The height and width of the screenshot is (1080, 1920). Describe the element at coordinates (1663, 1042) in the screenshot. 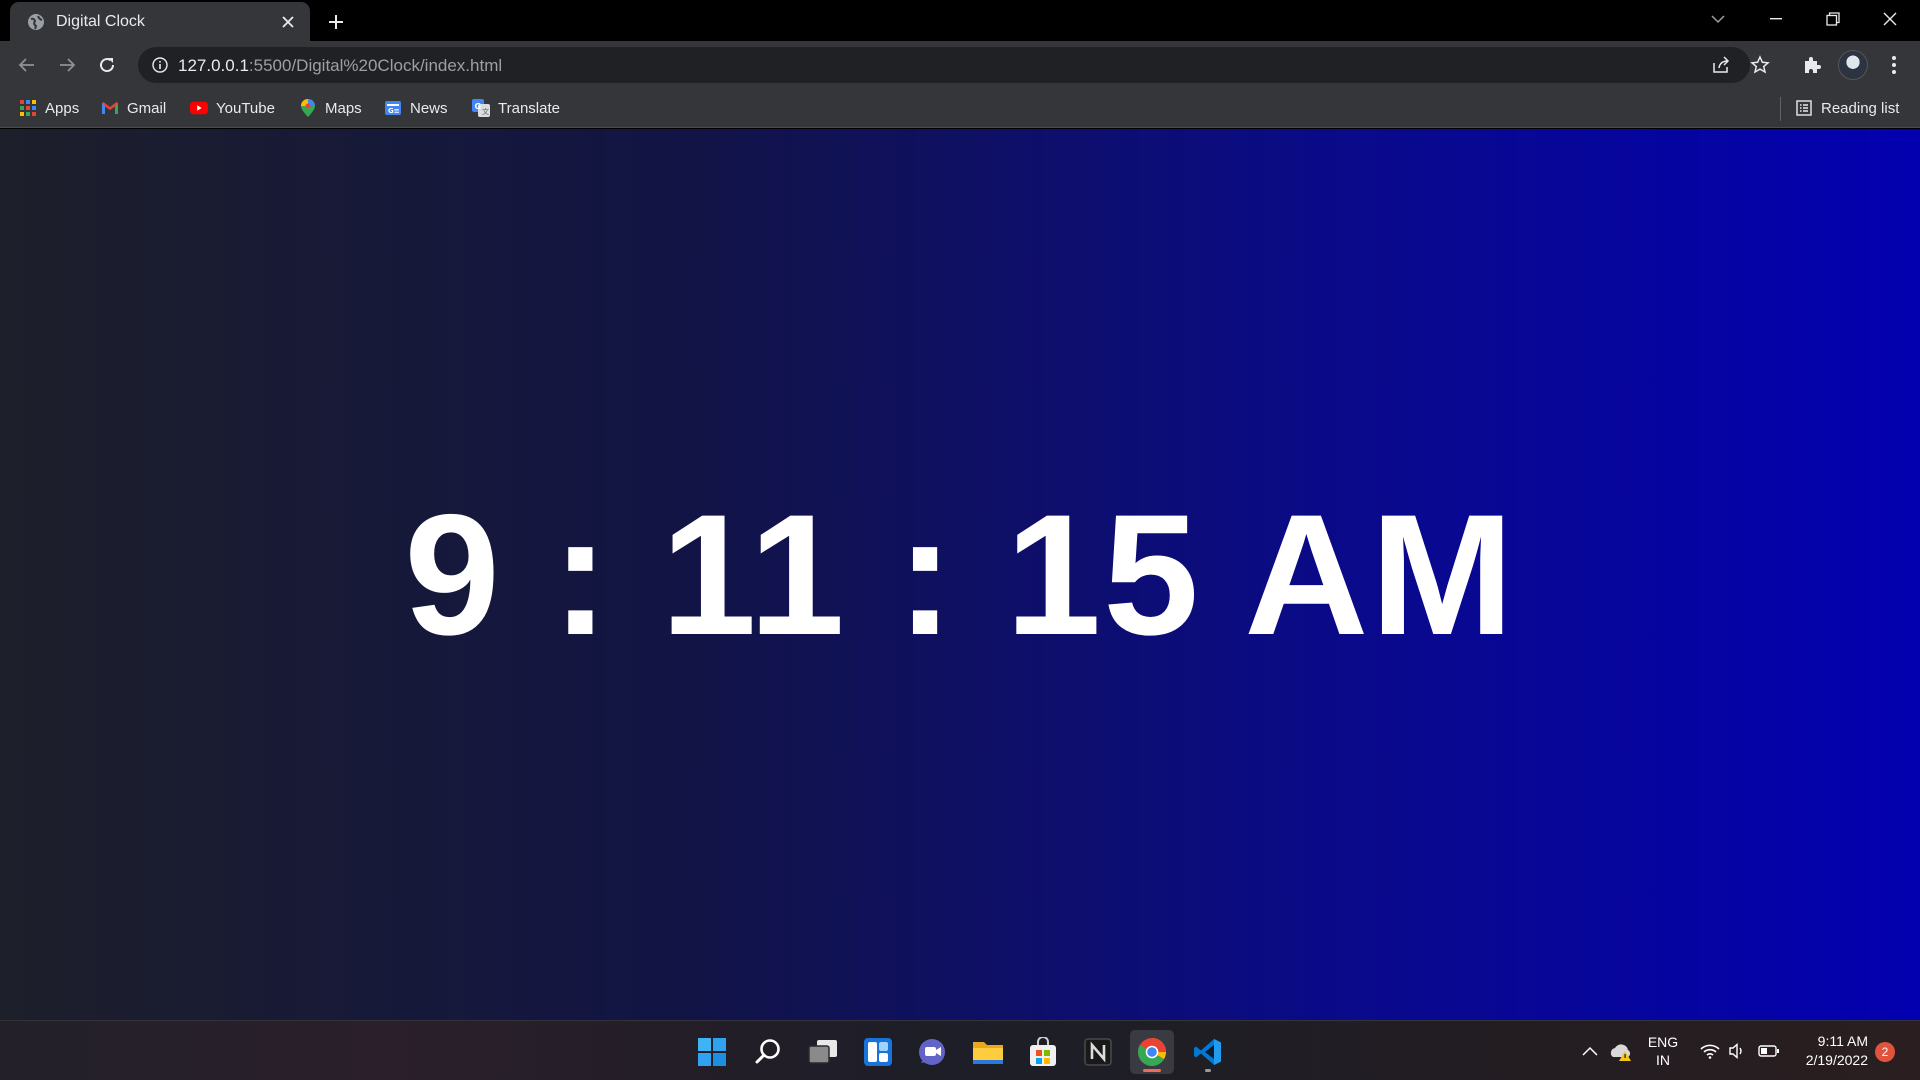

I see `language-code: ENG` at that location.